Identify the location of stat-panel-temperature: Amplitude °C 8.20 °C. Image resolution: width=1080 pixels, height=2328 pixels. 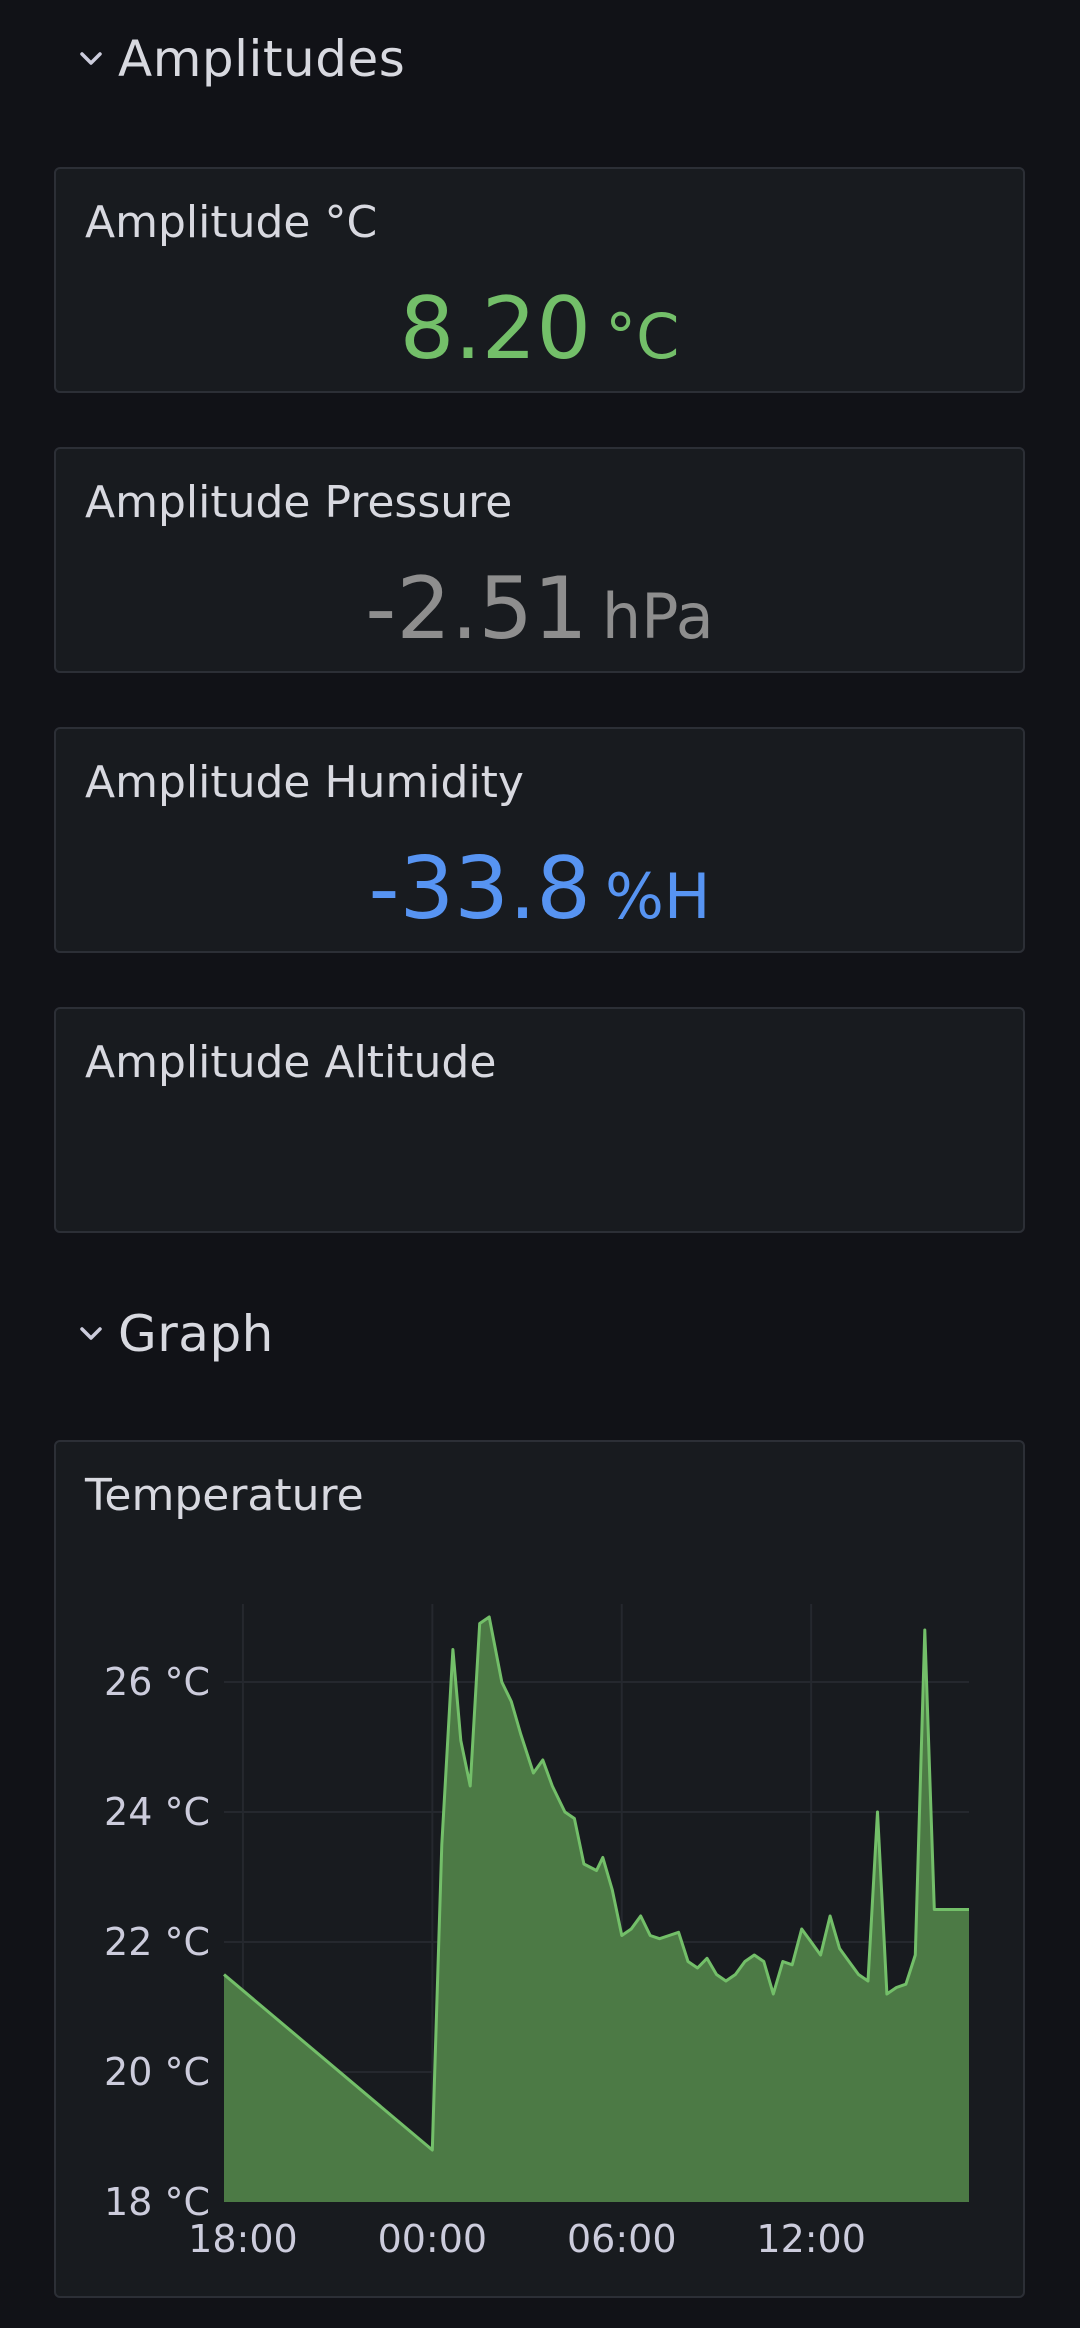
(539, 280).